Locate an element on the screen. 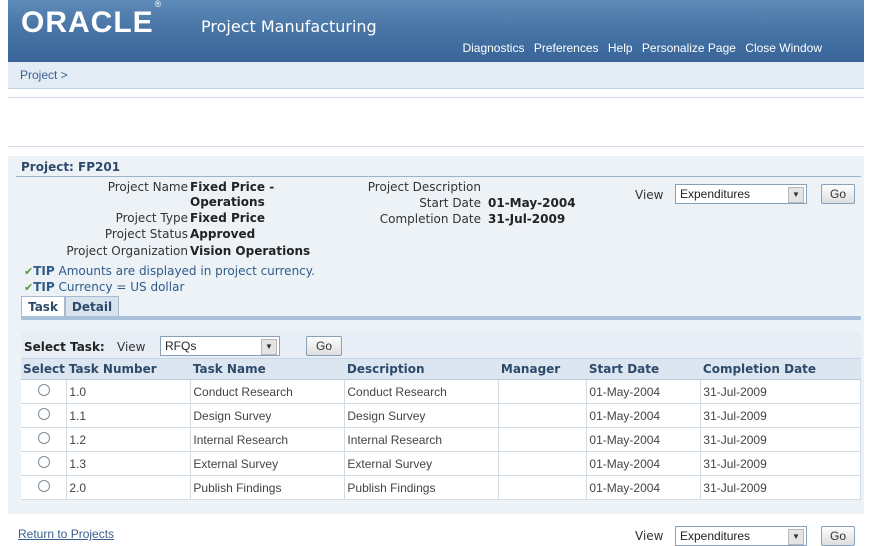  column-header-description: Description is located at coordinates (421, 369).